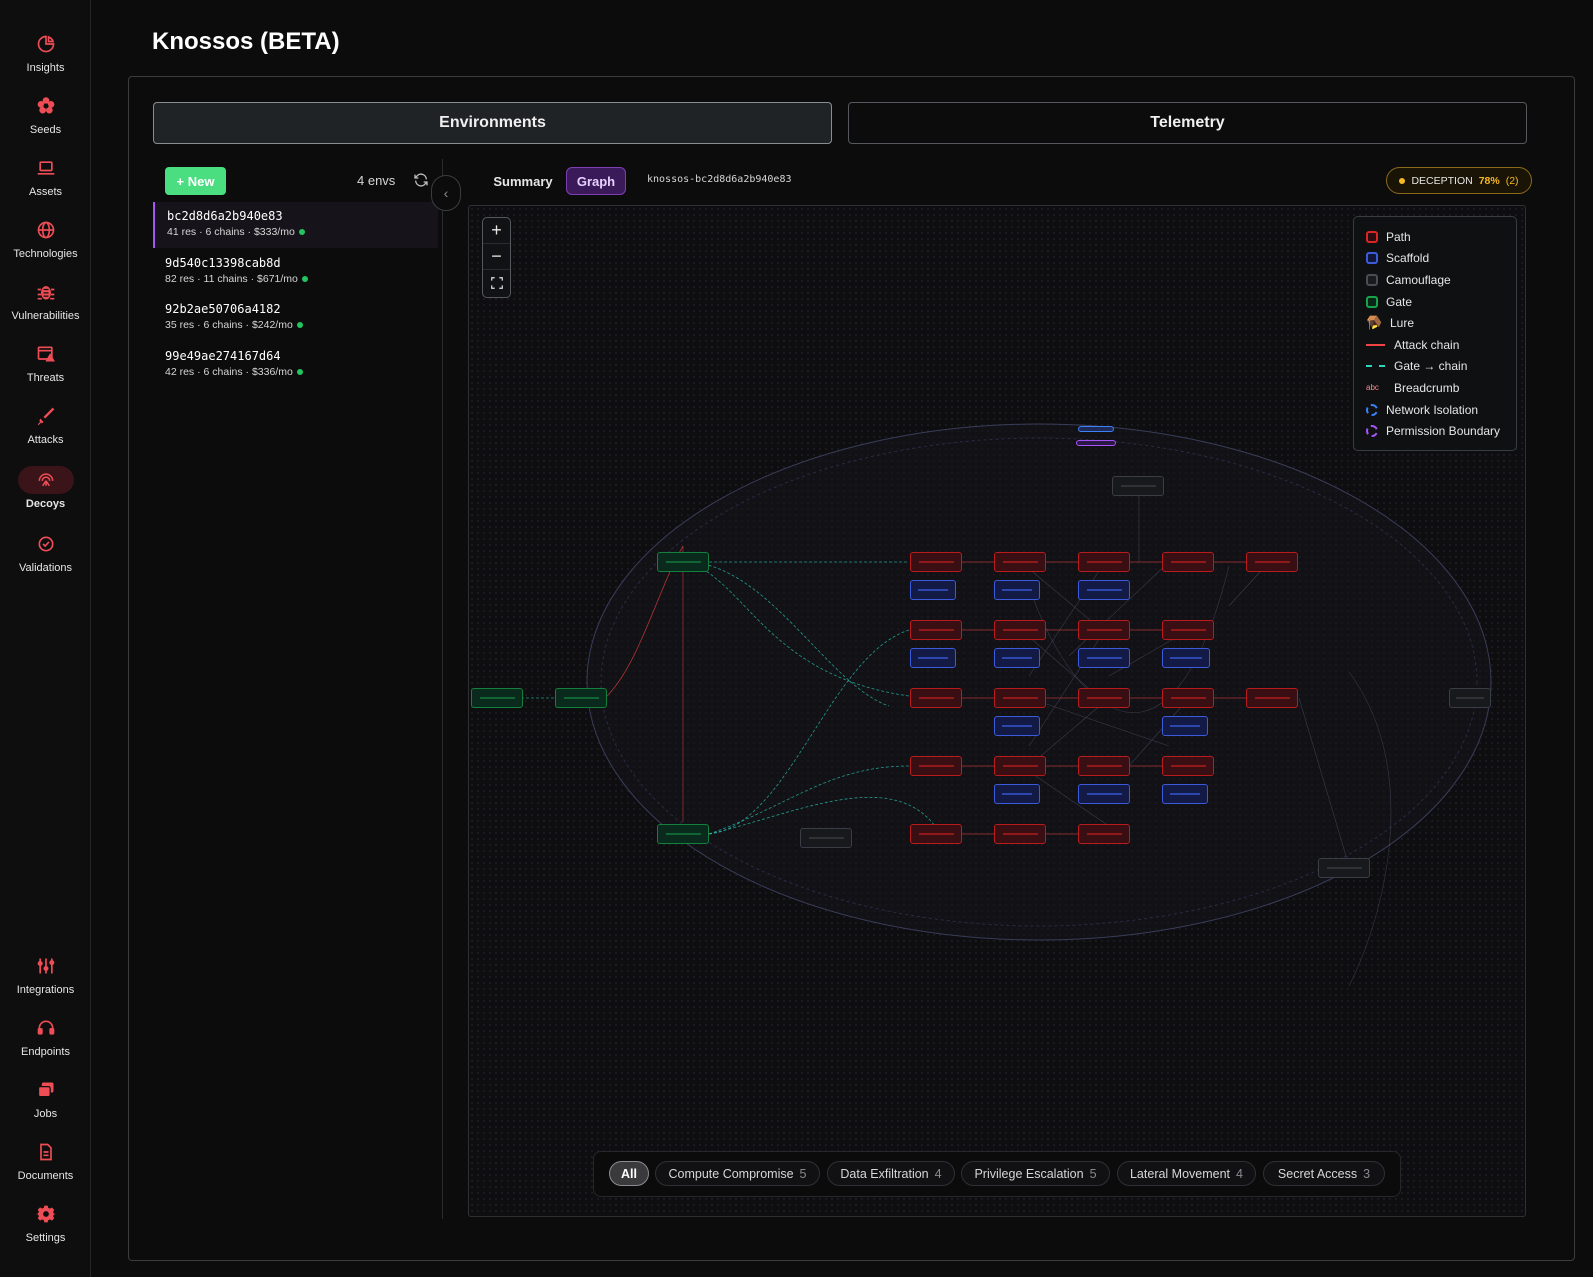 The height and width of the screenshot is (1277, 1593). Describe the element at coordinates (45, 245) in the screenshot. I see `sidebar-item-technologies: Technologies` at that location.